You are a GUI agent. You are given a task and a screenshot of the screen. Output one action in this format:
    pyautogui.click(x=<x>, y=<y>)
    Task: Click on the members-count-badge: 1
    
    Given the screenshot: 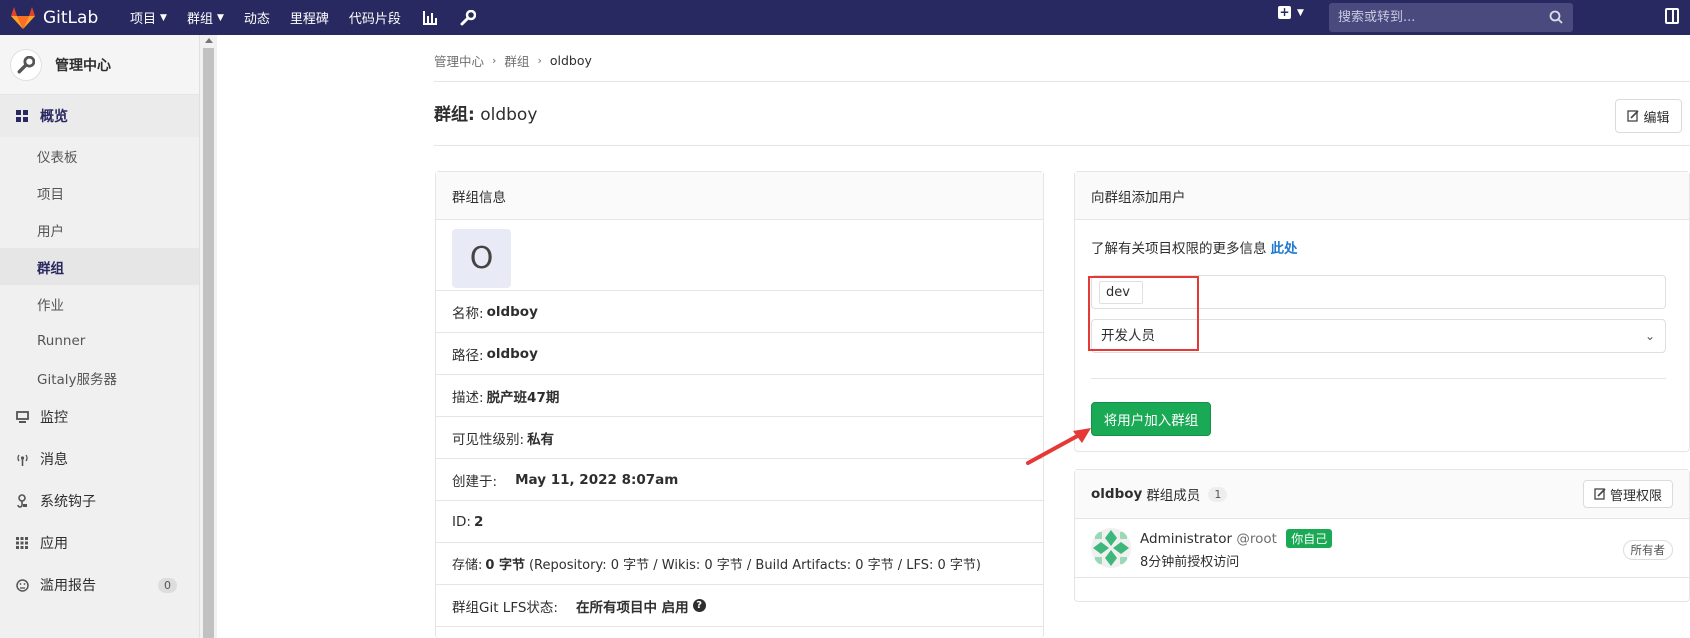 What is the action you would take?
    pyautogui.click(x=1218, y=494)
    